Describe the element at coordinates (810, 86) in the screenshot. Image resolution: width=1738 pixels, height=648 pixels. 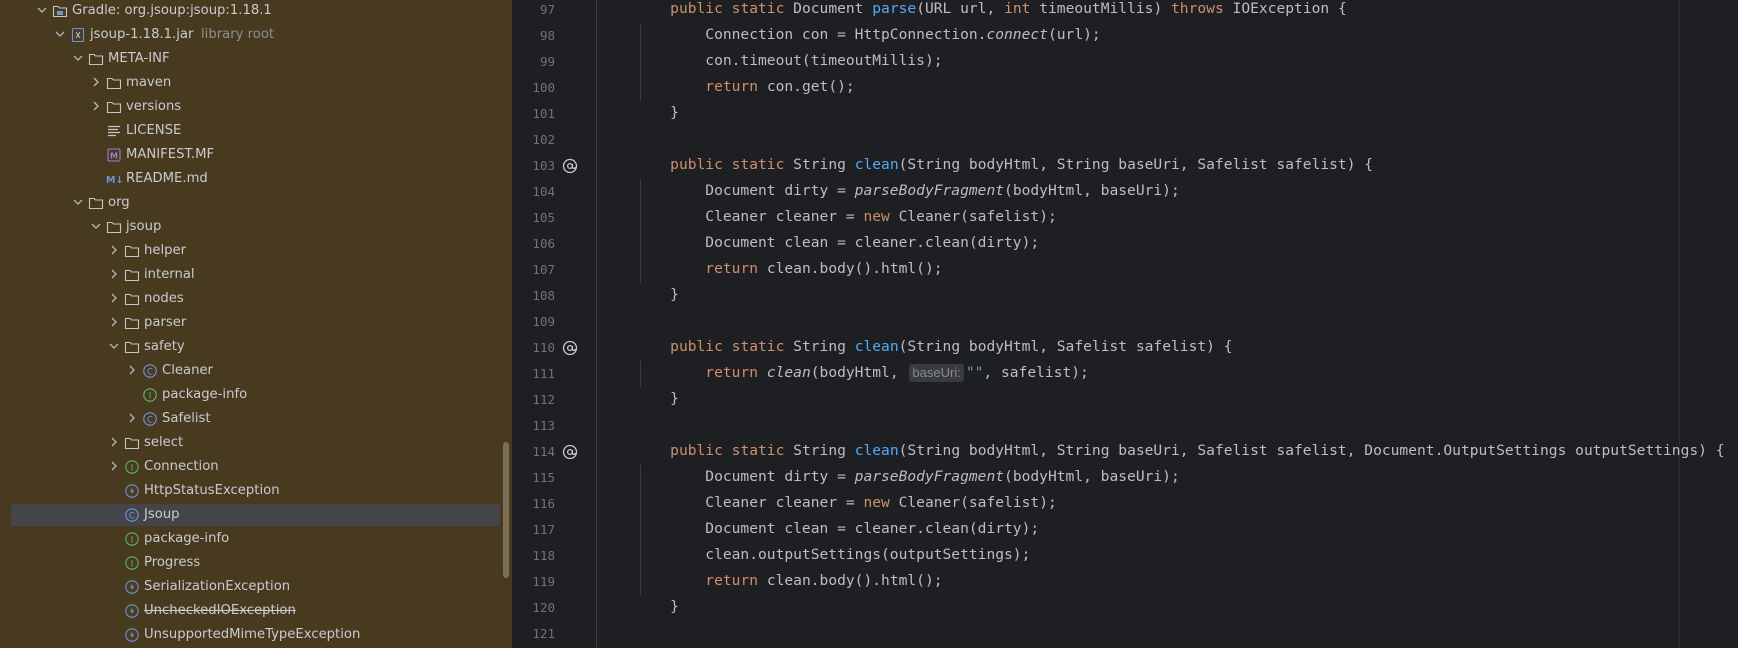
I see `code-token: con.get();` at that location.